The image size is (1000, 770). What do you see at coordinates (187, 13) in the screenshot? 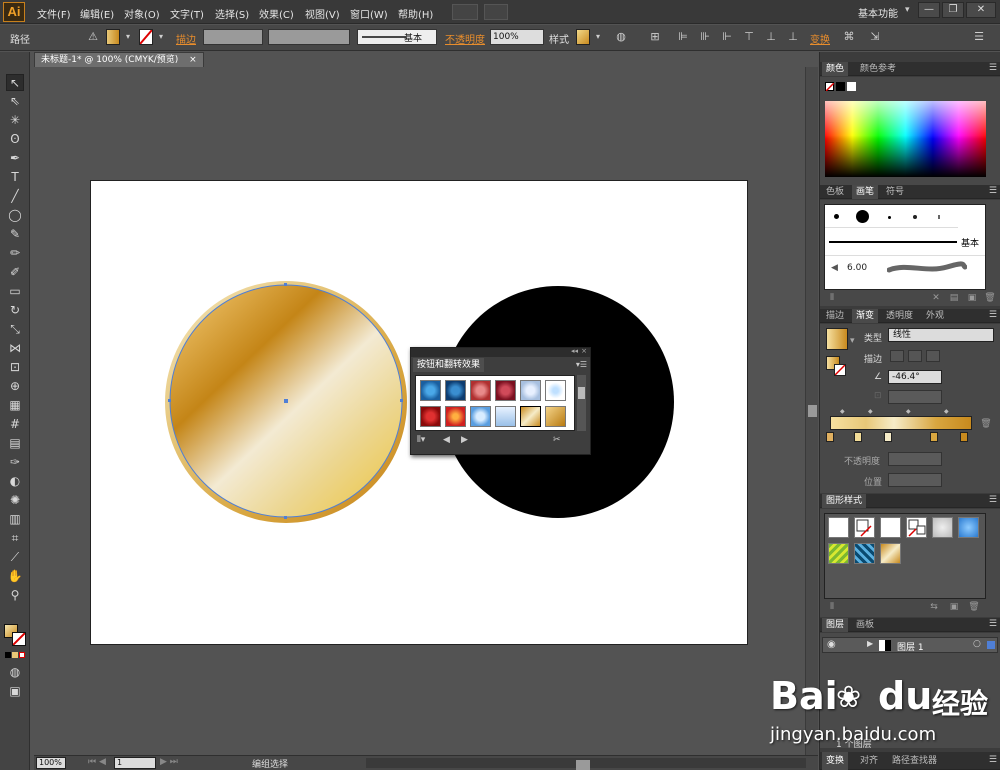
I see `menu-type: 文字(T)` at bounding box center [187, 13].